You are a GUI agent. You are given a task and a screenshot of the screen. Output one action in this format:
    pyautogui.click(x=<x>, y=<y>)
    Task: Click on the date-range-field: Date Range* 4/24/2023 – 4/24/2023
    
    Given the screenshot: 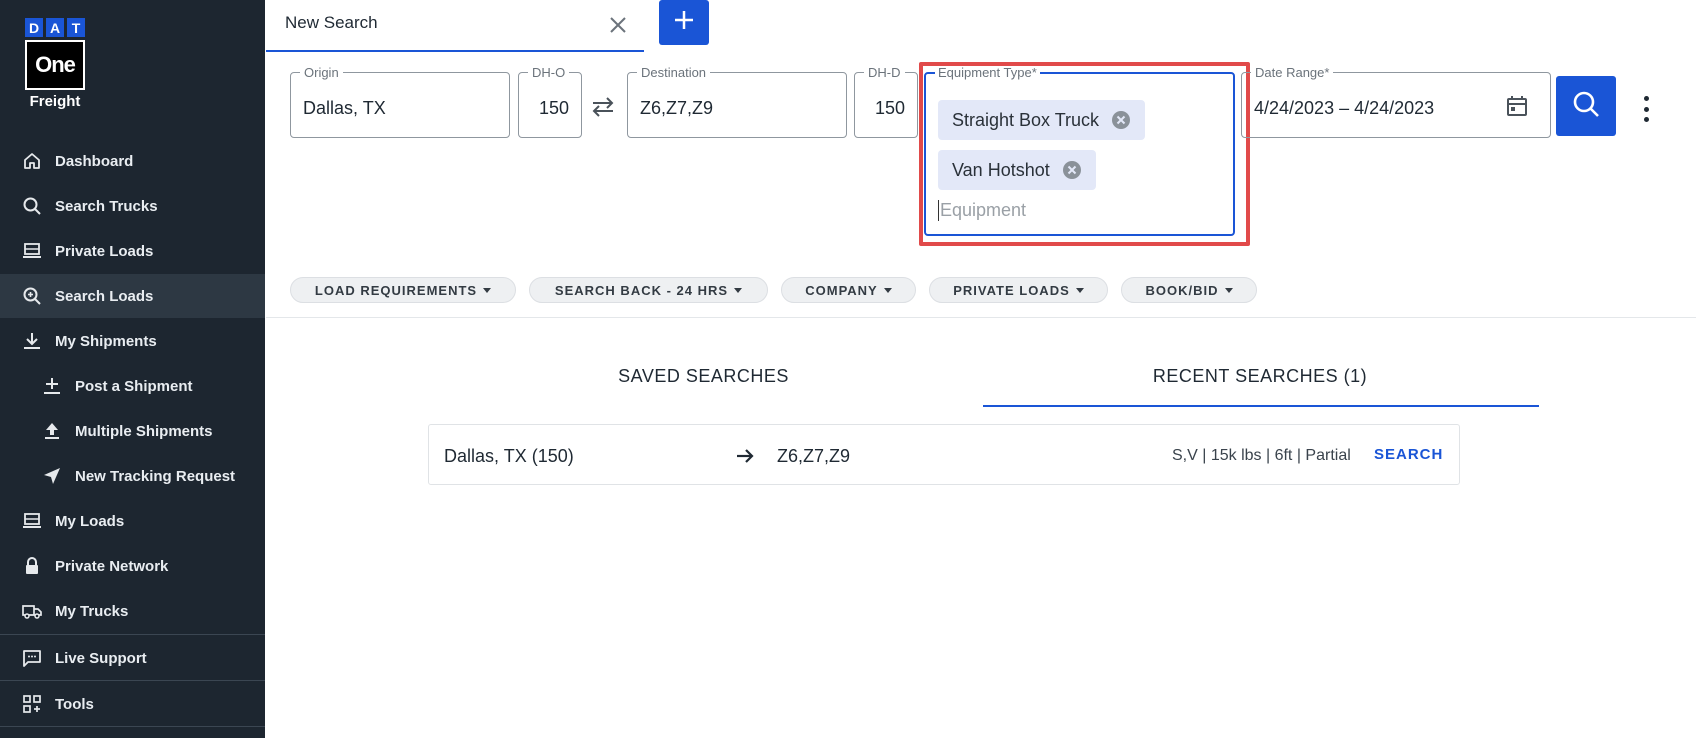 What is the action you would take?
    pyautogui.click(x=1396, y=101)
    